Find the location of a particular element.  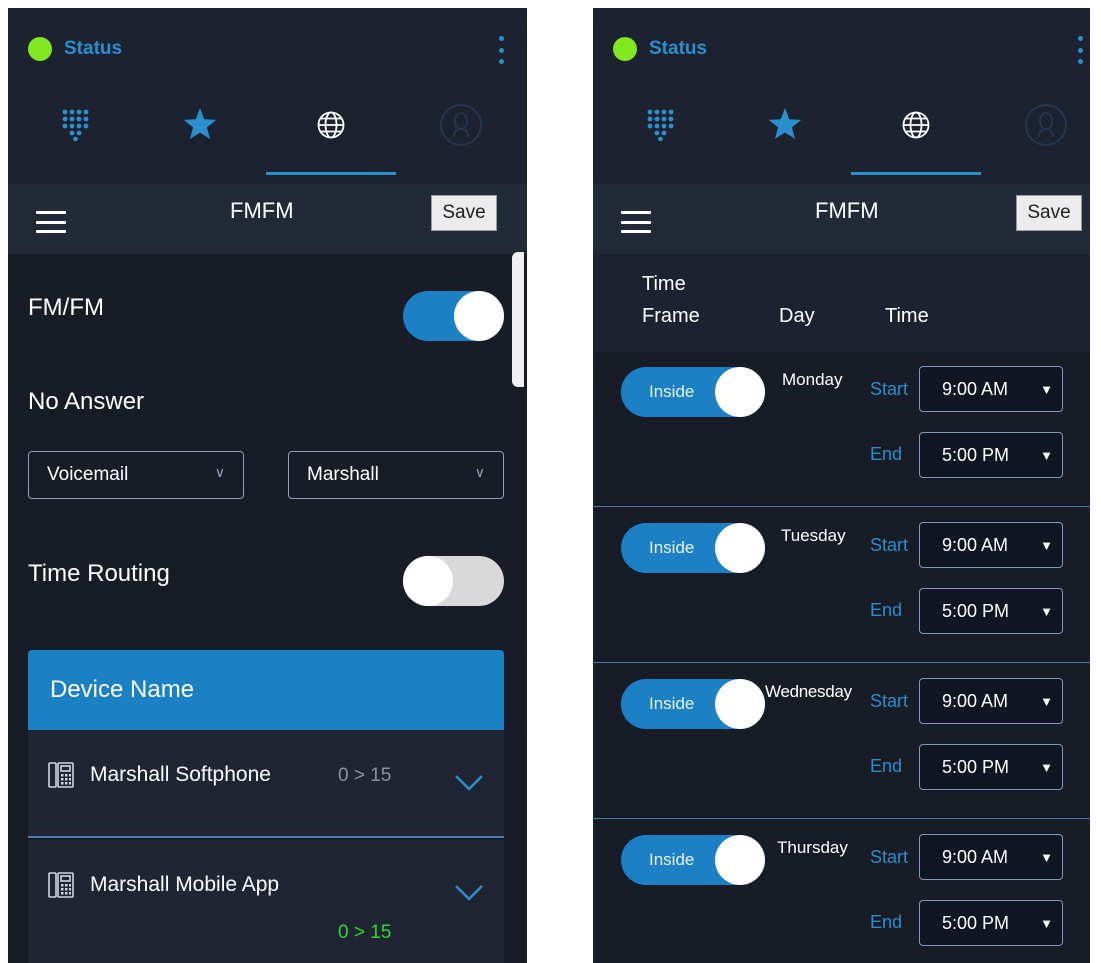

column-label: Frame is located at coordinates (671, 316).